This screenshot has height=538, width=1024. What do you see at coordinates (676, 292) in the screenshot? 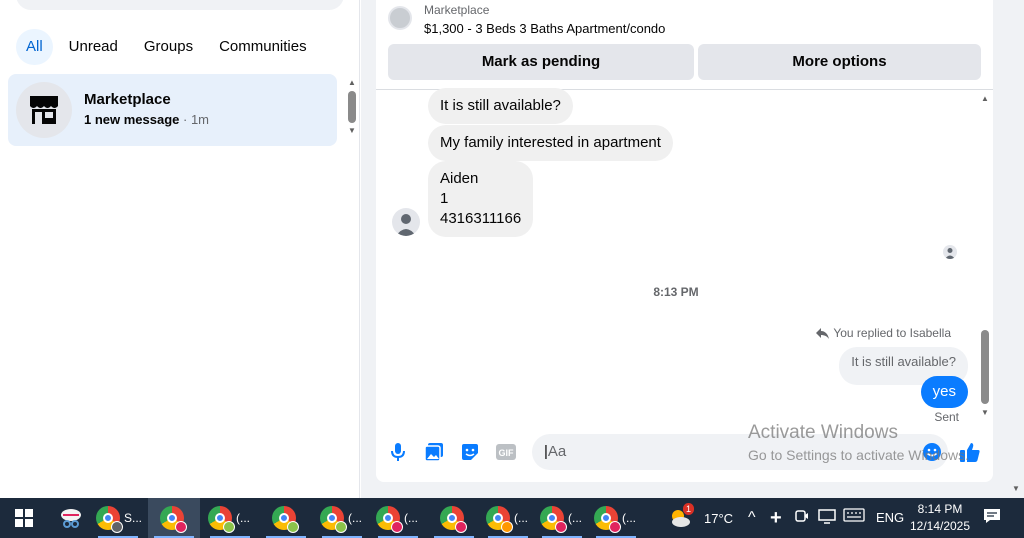
I see `time-divider: 8:13 PM` at bounding box center [676, 292].